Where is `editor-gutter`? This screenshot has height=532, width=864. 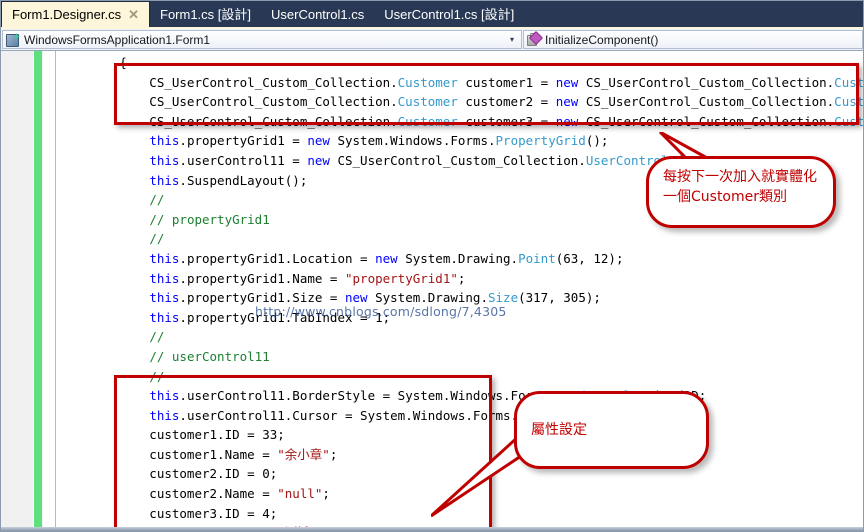
editor-gutter is located at coordinates (17, 291).